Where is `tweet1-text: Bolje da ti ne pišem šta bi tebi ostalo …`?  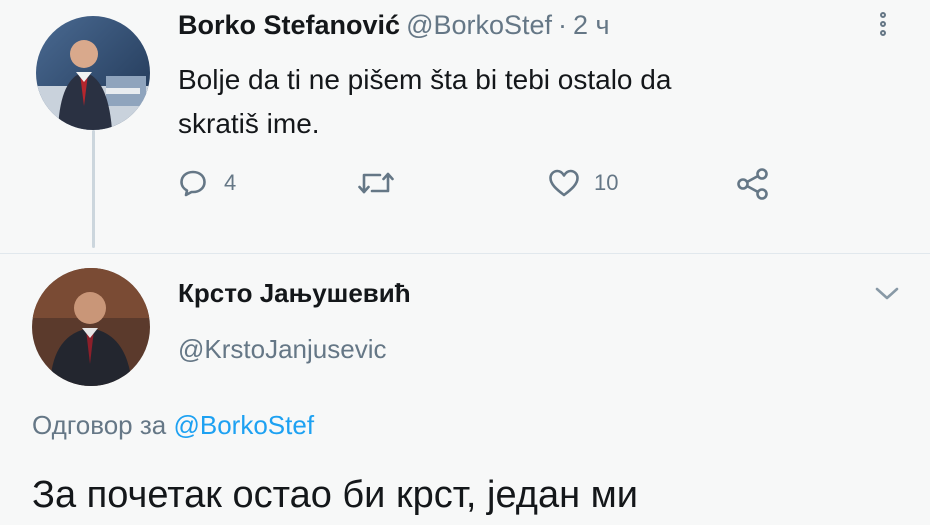 tweet1-text: Bolje da ti ne pišem šta bi tebi ostalo … is located at coordinates (528, 102).